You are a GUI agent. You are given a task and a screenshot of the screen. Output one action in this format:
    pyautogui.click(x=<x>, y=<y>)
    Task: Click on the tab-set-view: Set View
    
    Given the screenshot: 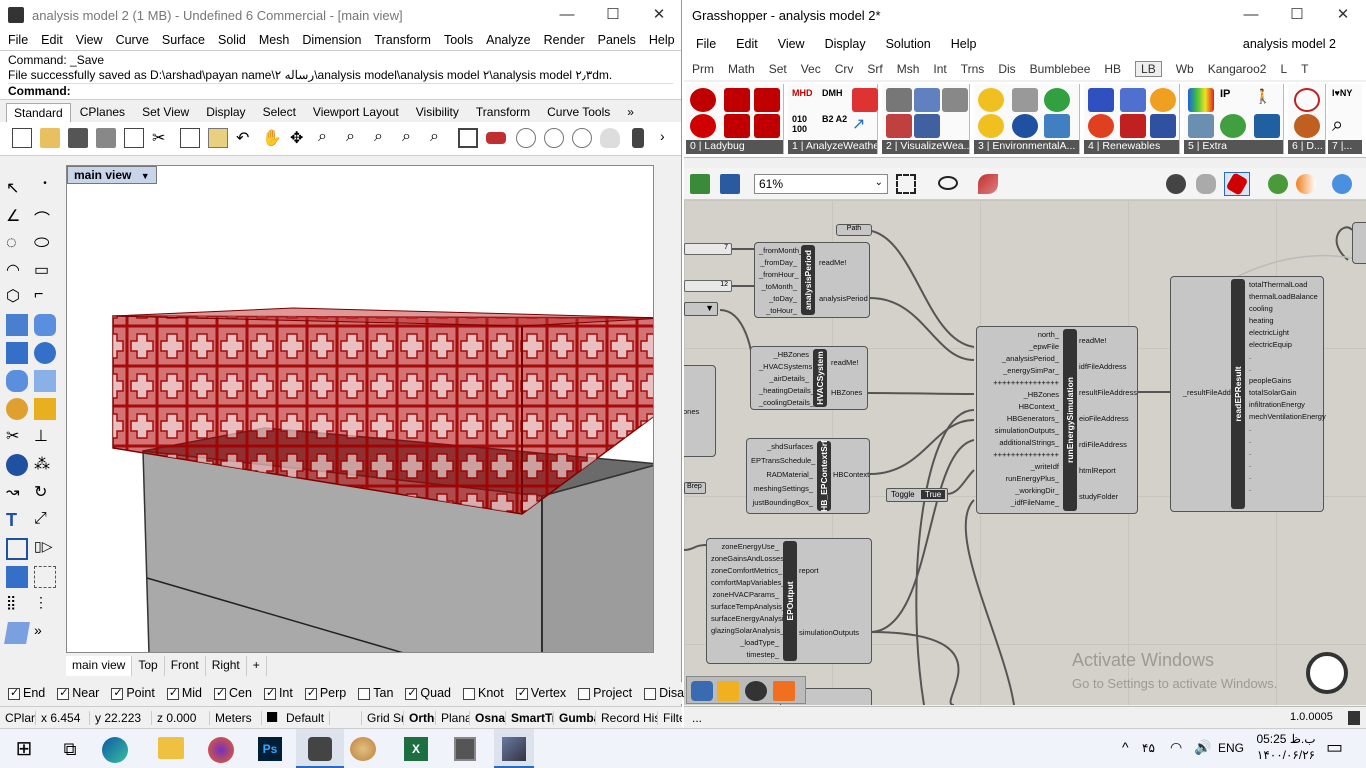 What is the action you would take?
    pyautogui.click(x=165, y=112)
    